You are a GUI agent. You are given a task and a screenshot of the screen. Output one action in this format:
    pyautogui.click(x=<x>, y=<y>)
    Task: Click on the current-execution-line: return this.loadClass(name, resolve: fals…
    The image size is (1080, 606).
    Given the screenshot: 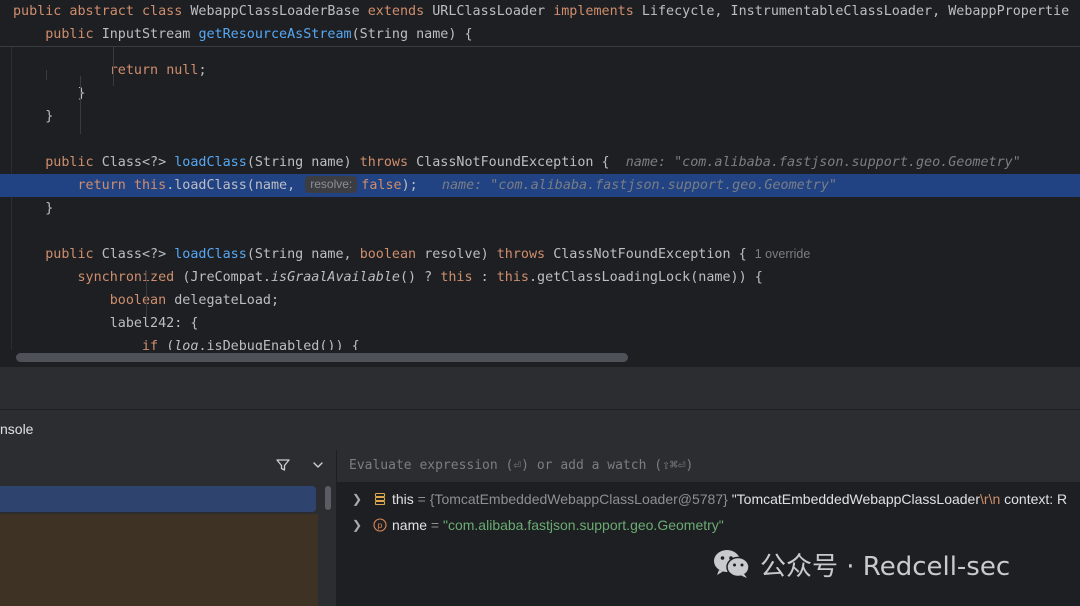 What is the action you would take?
    pyautogui.click(x=540, y=185)
    